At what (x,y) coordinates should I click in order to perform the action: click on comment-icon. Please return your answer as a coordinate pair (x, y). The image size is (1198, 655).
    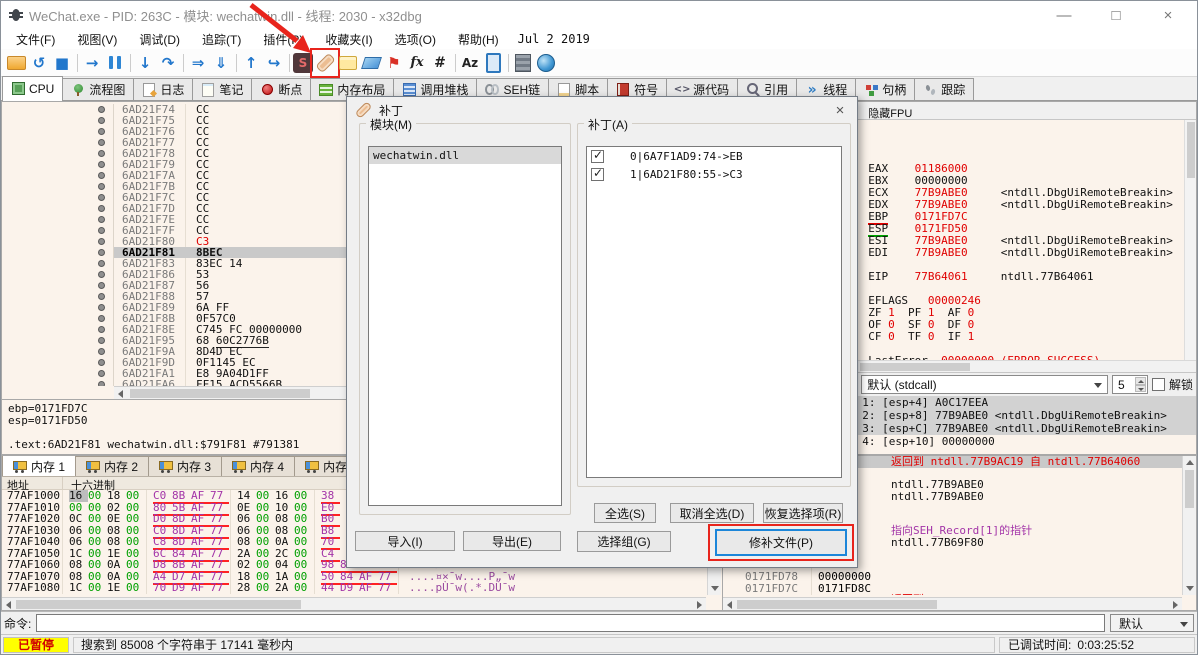
    Looking at the image, I should click on (348, 63).